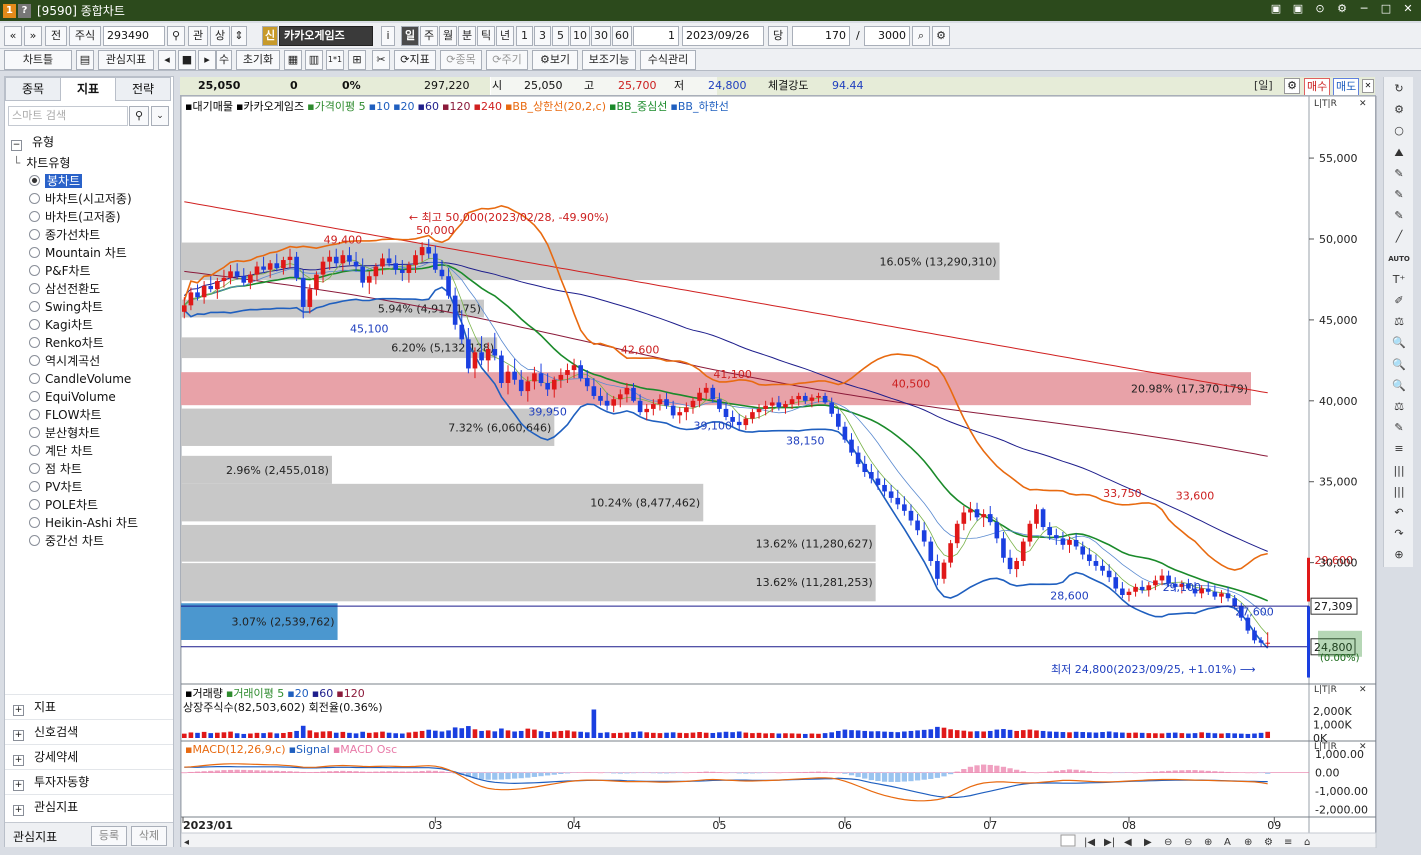 This screenshot has width=1421, height=855. What do you see at coordinates (89, 217) in the screenshot?
I see `chart-type-option: 바차트(고저종)` at bounding box center [89, 217].